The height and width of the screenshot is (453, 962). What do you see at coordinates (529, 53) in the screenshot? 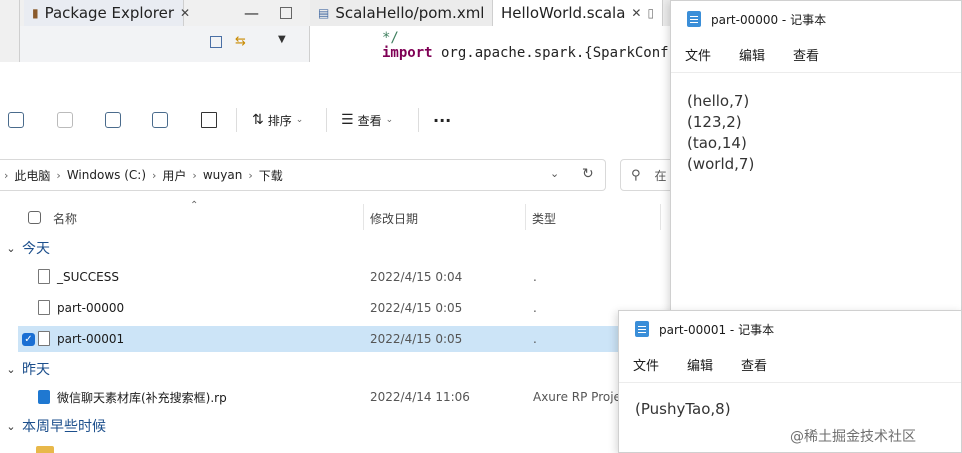
I see `code-import-line: import org.apache.spark.{SparkConf,` at bounding box center [529, 53].